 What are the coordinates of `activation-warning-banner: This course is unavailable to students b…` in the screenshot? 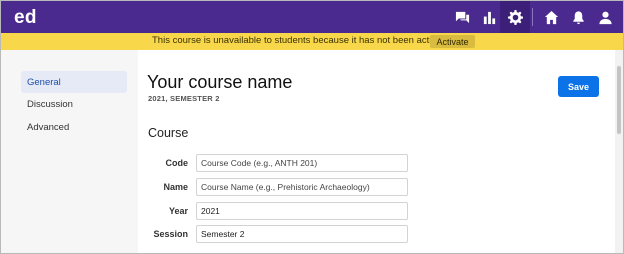 It's located at (312, 41).